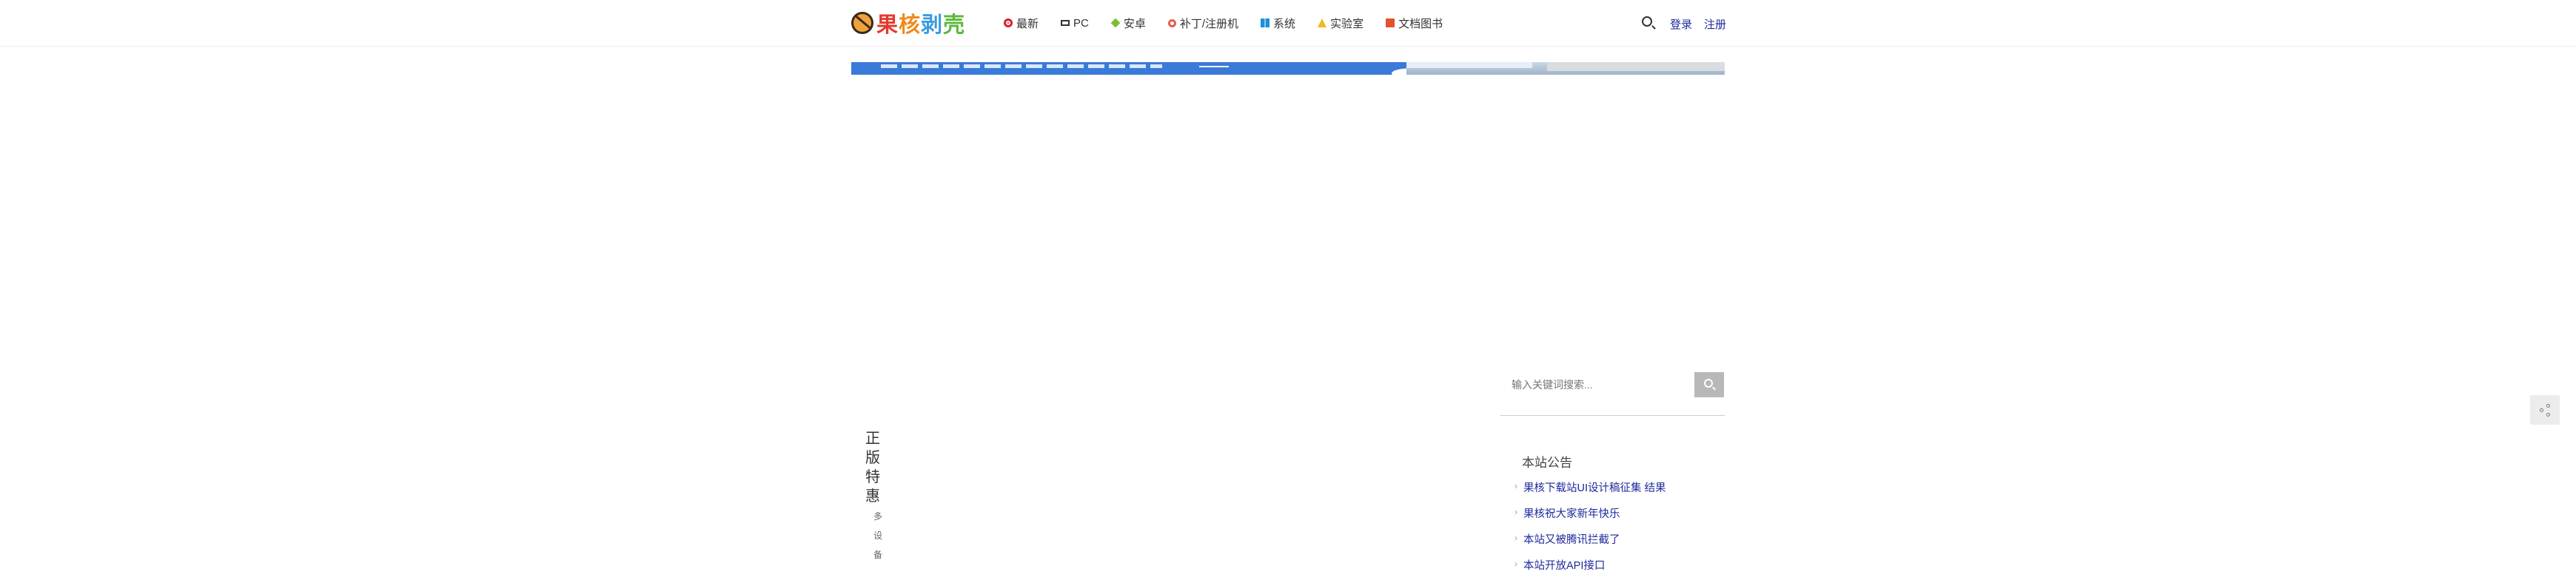 The height and width of the screenshot is (583, 2576). Describe the element at coordinates (1021, 66) in the screenshot. I see `banner-text-strip` at that location.